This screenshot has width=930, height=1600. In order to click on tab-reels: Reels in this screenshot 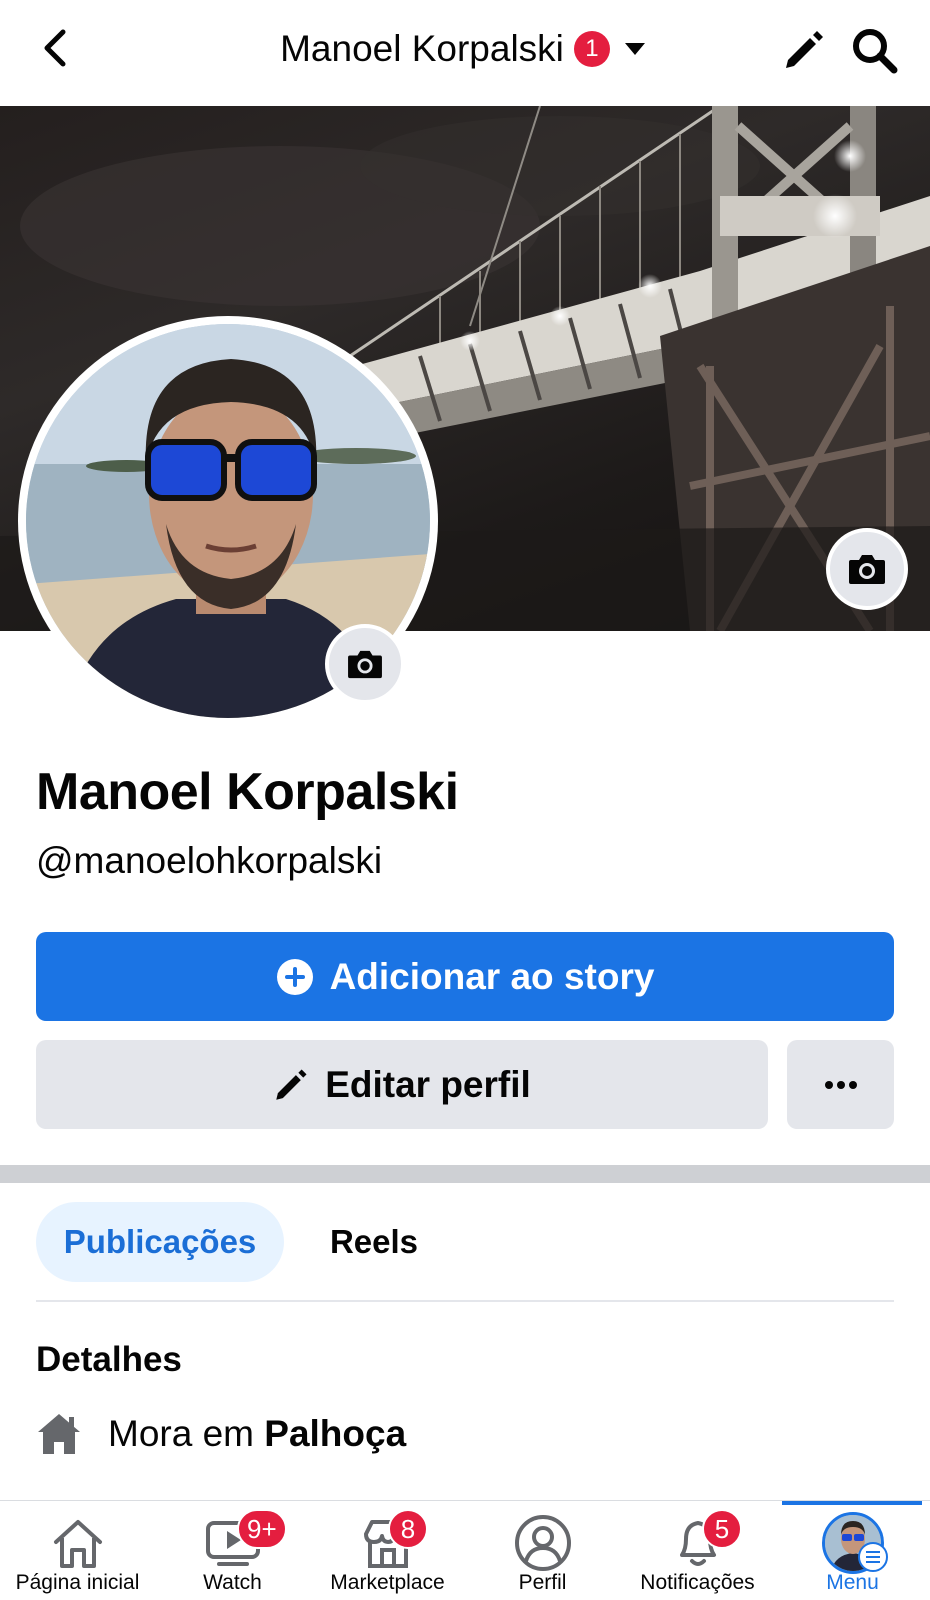, I will do `click(374, 1242)`.